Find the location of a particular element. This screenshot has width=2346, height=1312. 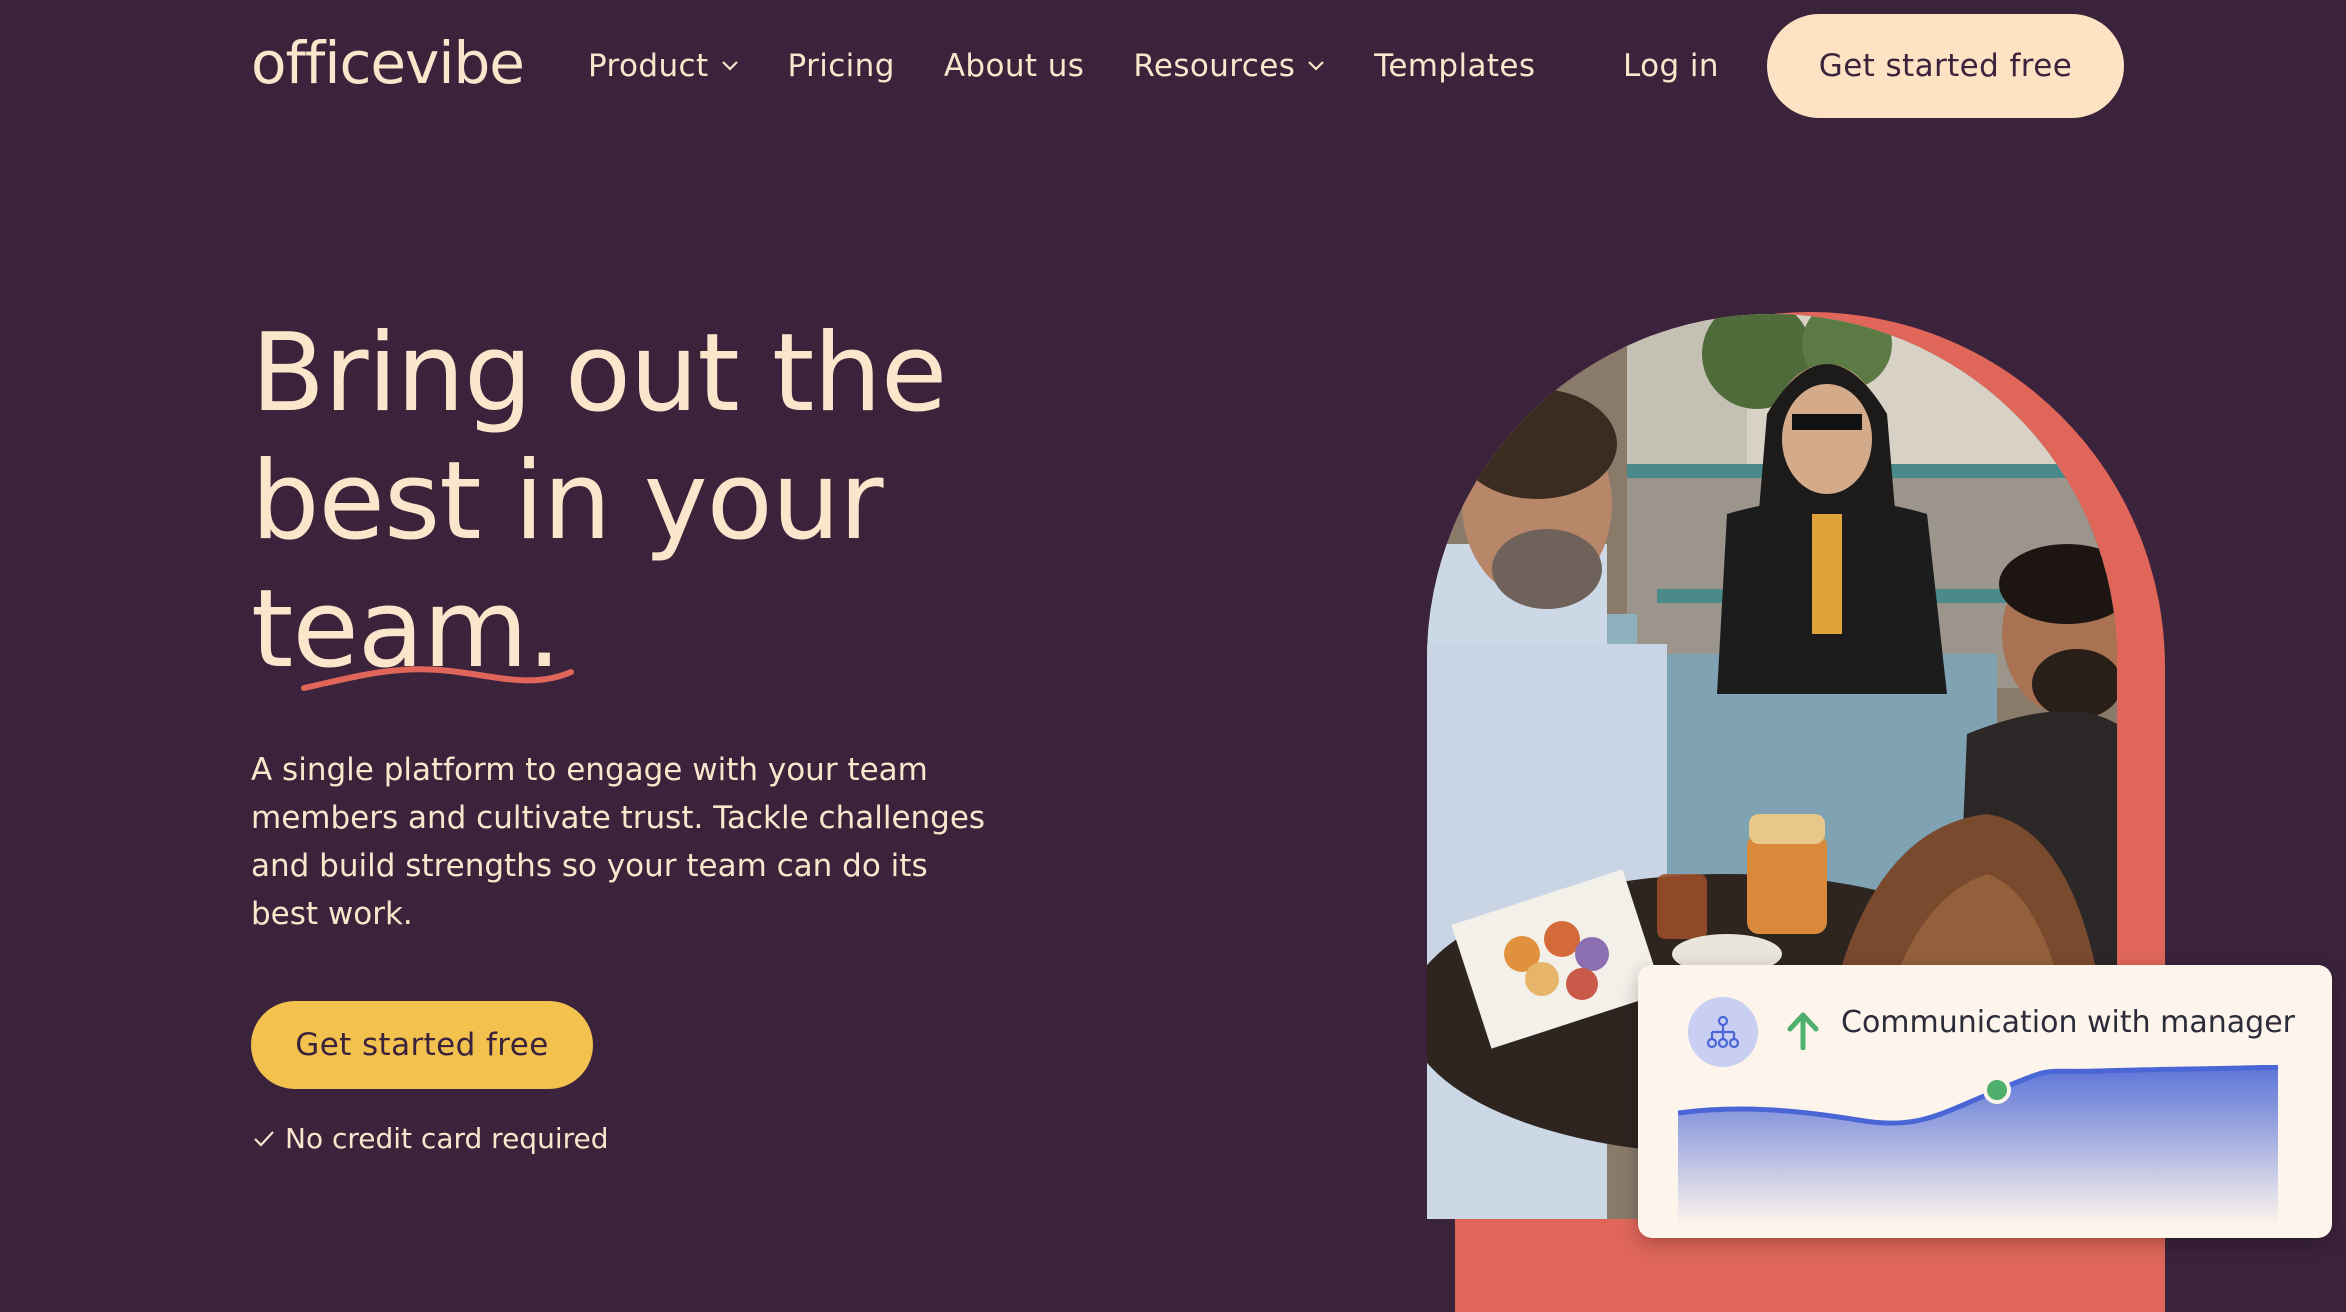

trend-point is located at coordinates (1997, 1090).